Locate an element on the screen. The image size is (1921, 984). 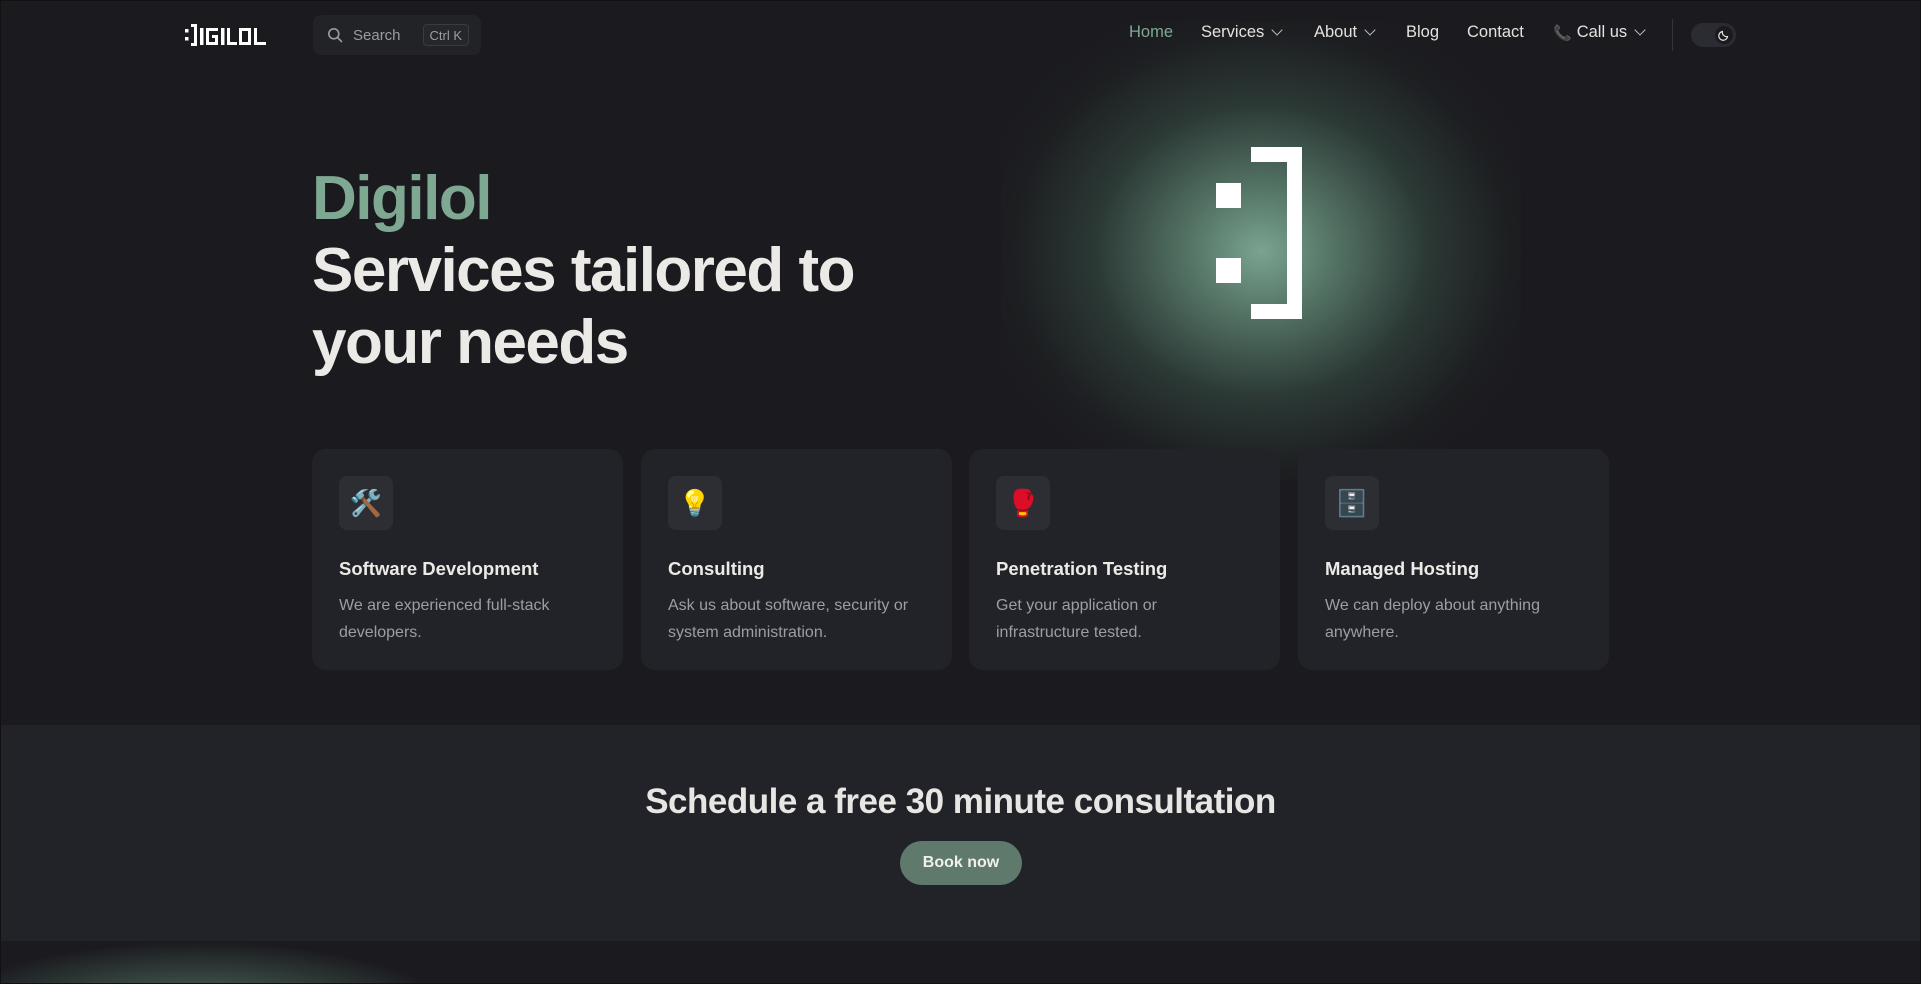
nav-call-us-label: Call us is located at coordinates (1602, 32).